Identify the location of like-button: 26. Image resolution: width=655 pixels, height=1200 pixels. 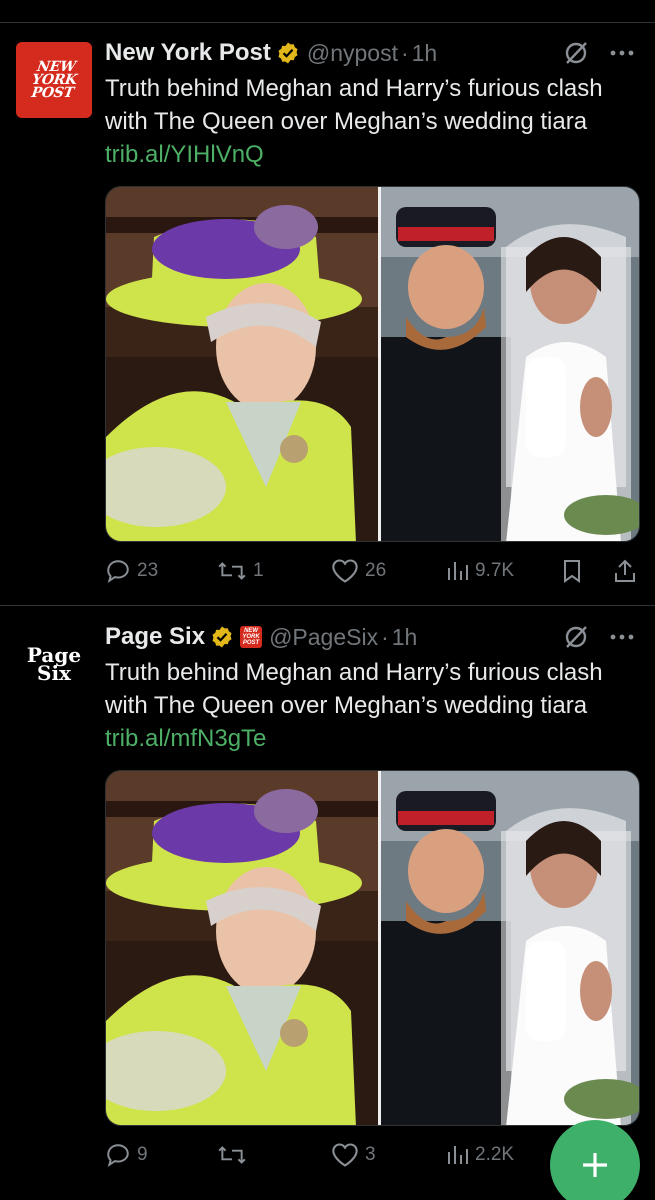
(358, 571).